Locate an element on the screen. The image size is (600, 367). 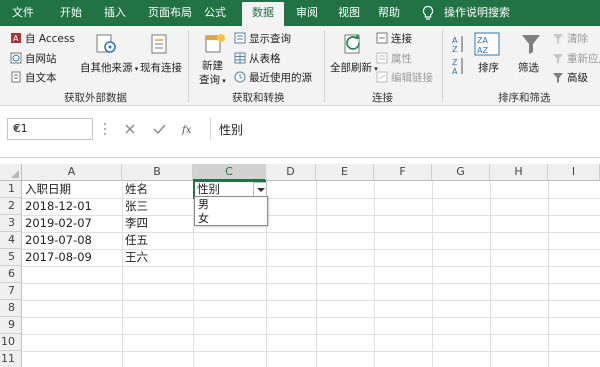
tab-data: 数据 is located at coordinates (263, 14).